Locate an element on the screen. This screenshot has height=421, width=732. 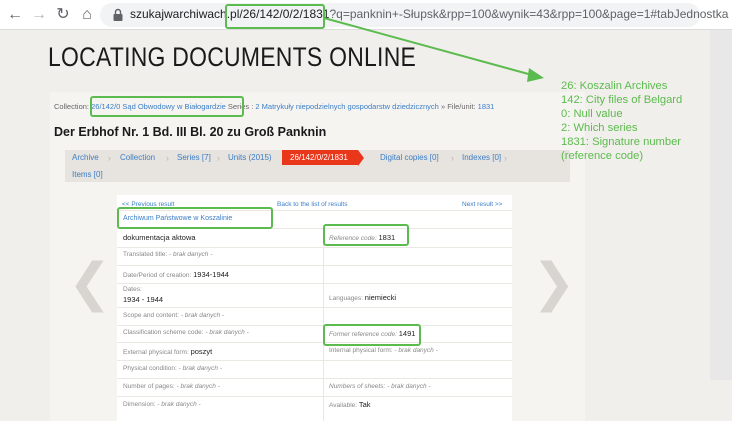
dates-label: Dates: is located at coordinates (132, 289).